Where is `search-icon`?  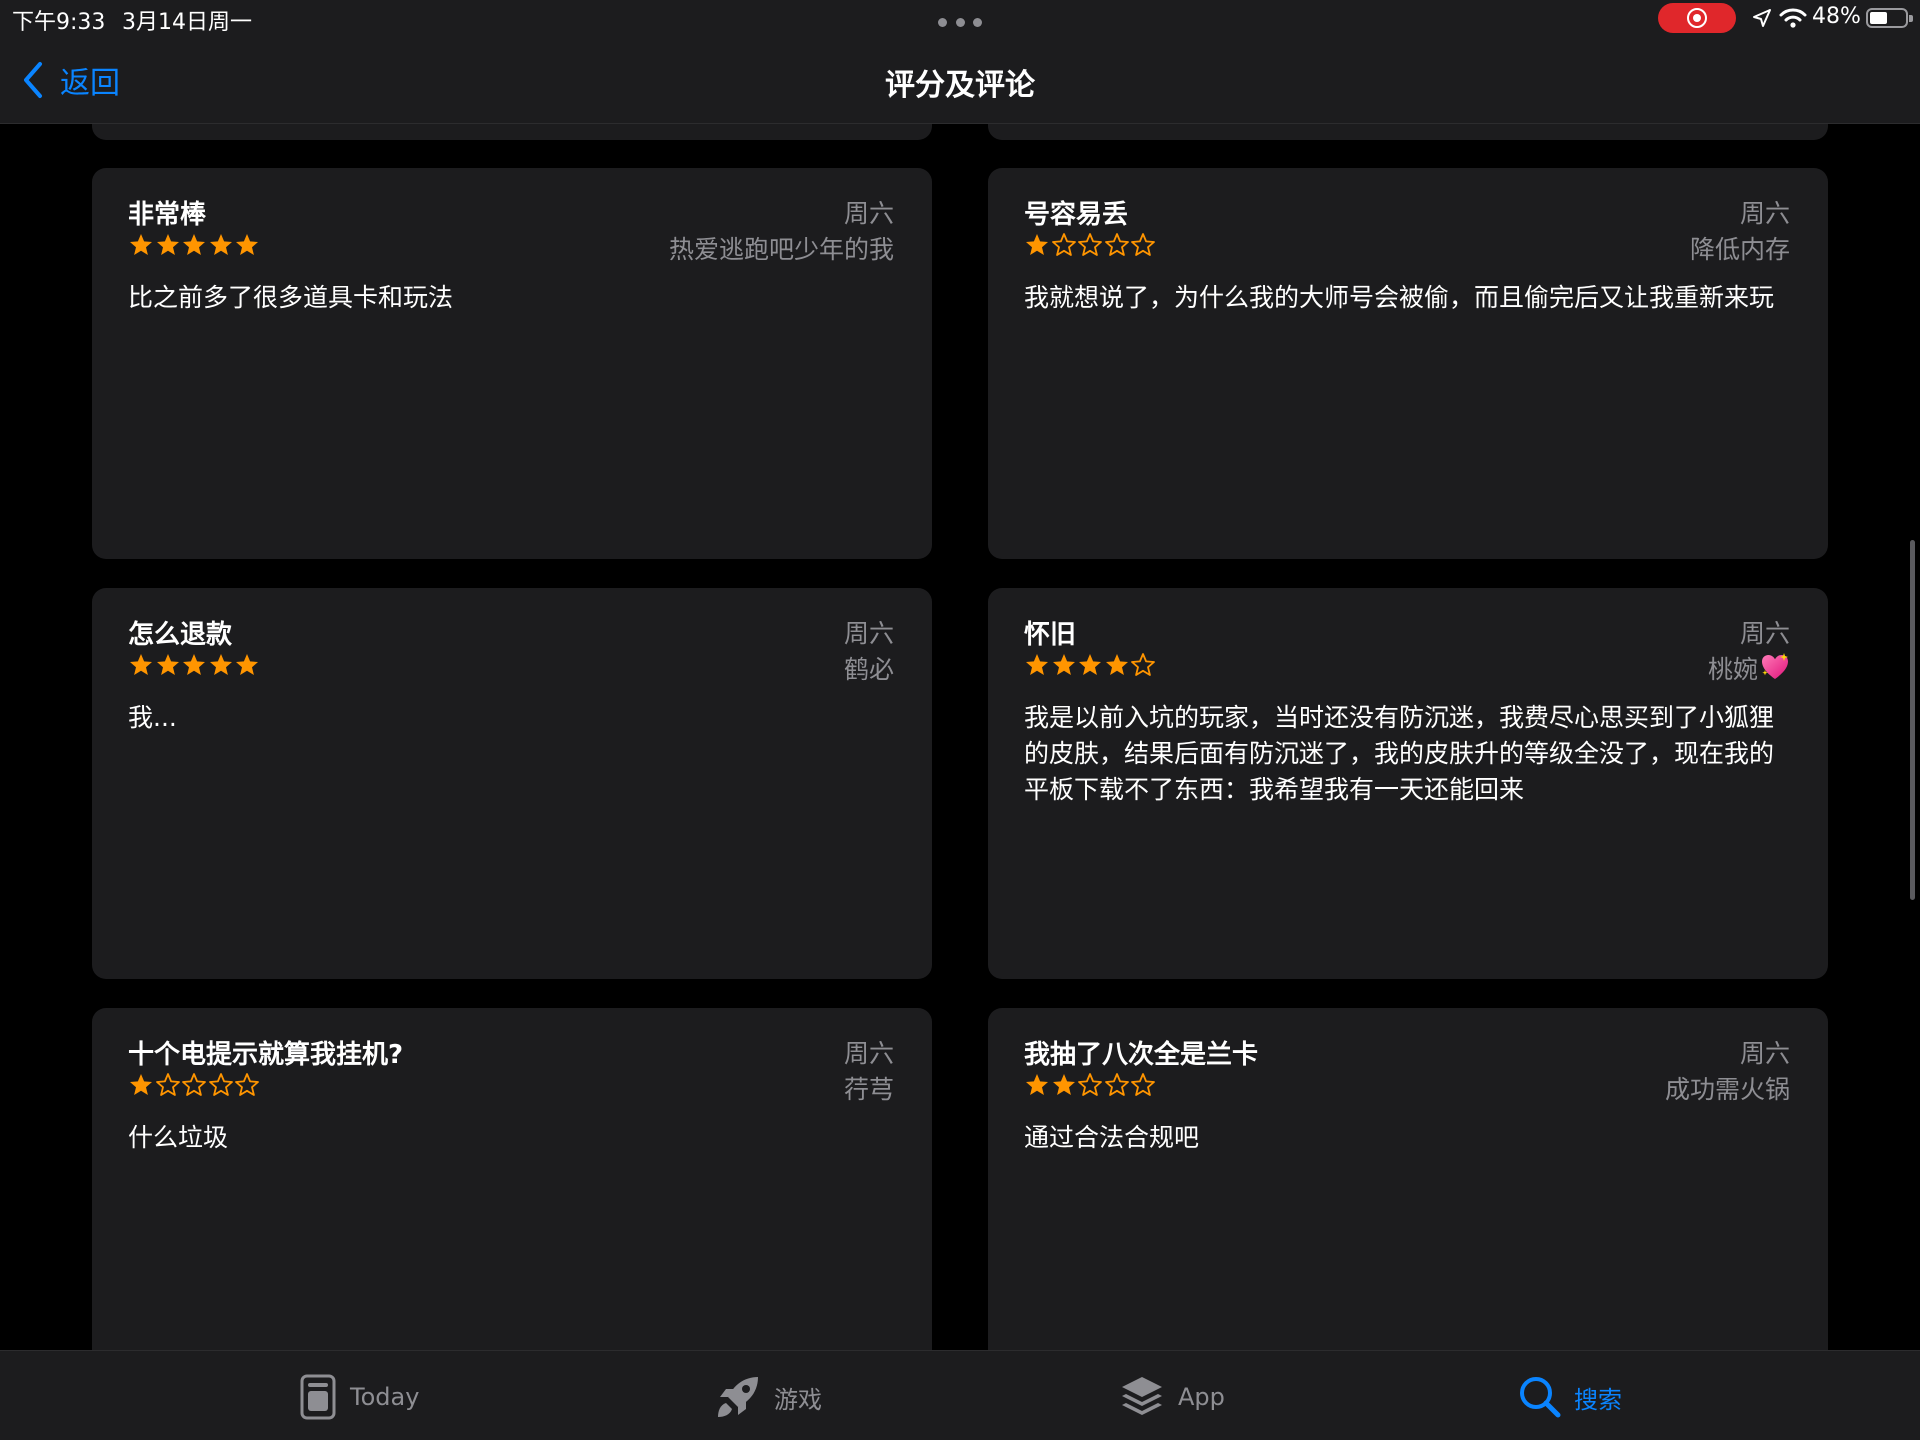
search-icon is located at coordinates (1540, 1397).